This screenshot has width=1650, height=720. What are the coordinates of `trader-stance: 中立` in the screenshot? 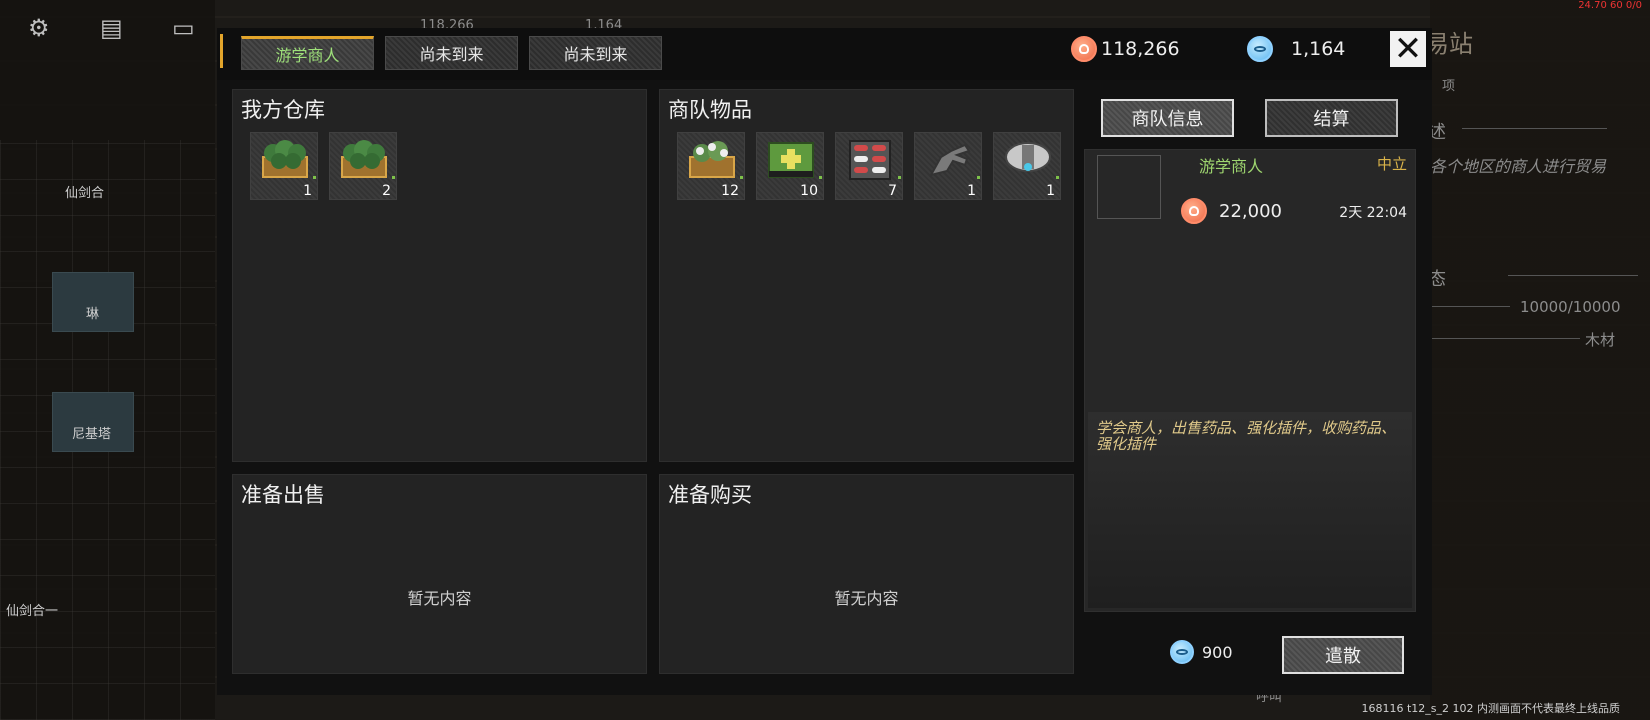 It's located at (1391, 164).